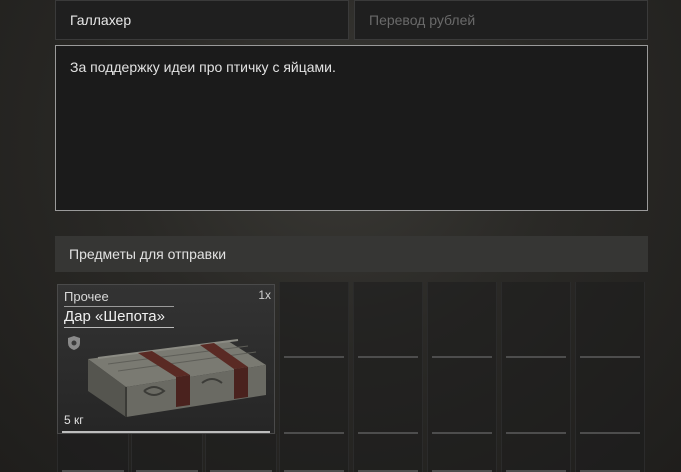  Describe the element at coordinates (119, 327) in the screenshot. I see `item-name-underline` at that location.